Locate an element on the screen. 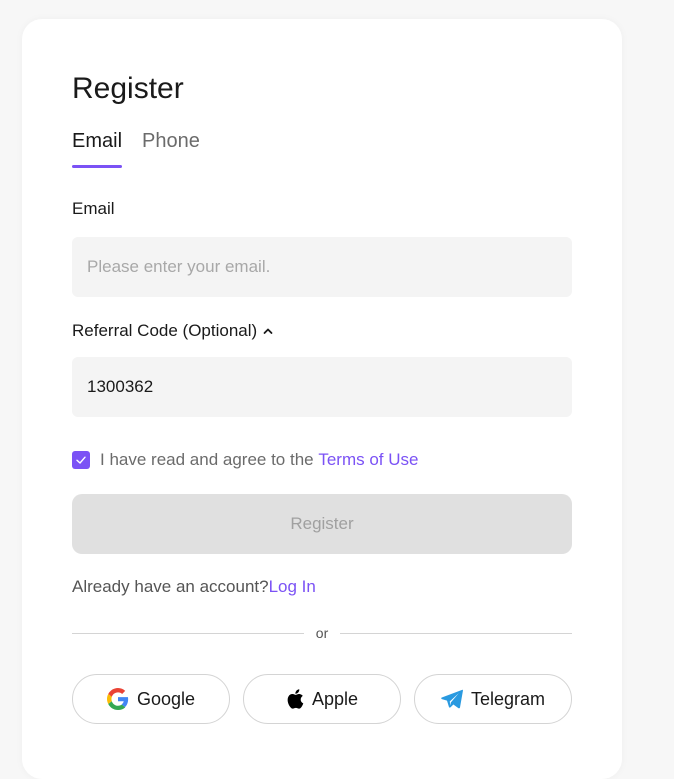 The height and width of the screenshot is (779, 674). or-divider: or is located at coordinates (322, 633).